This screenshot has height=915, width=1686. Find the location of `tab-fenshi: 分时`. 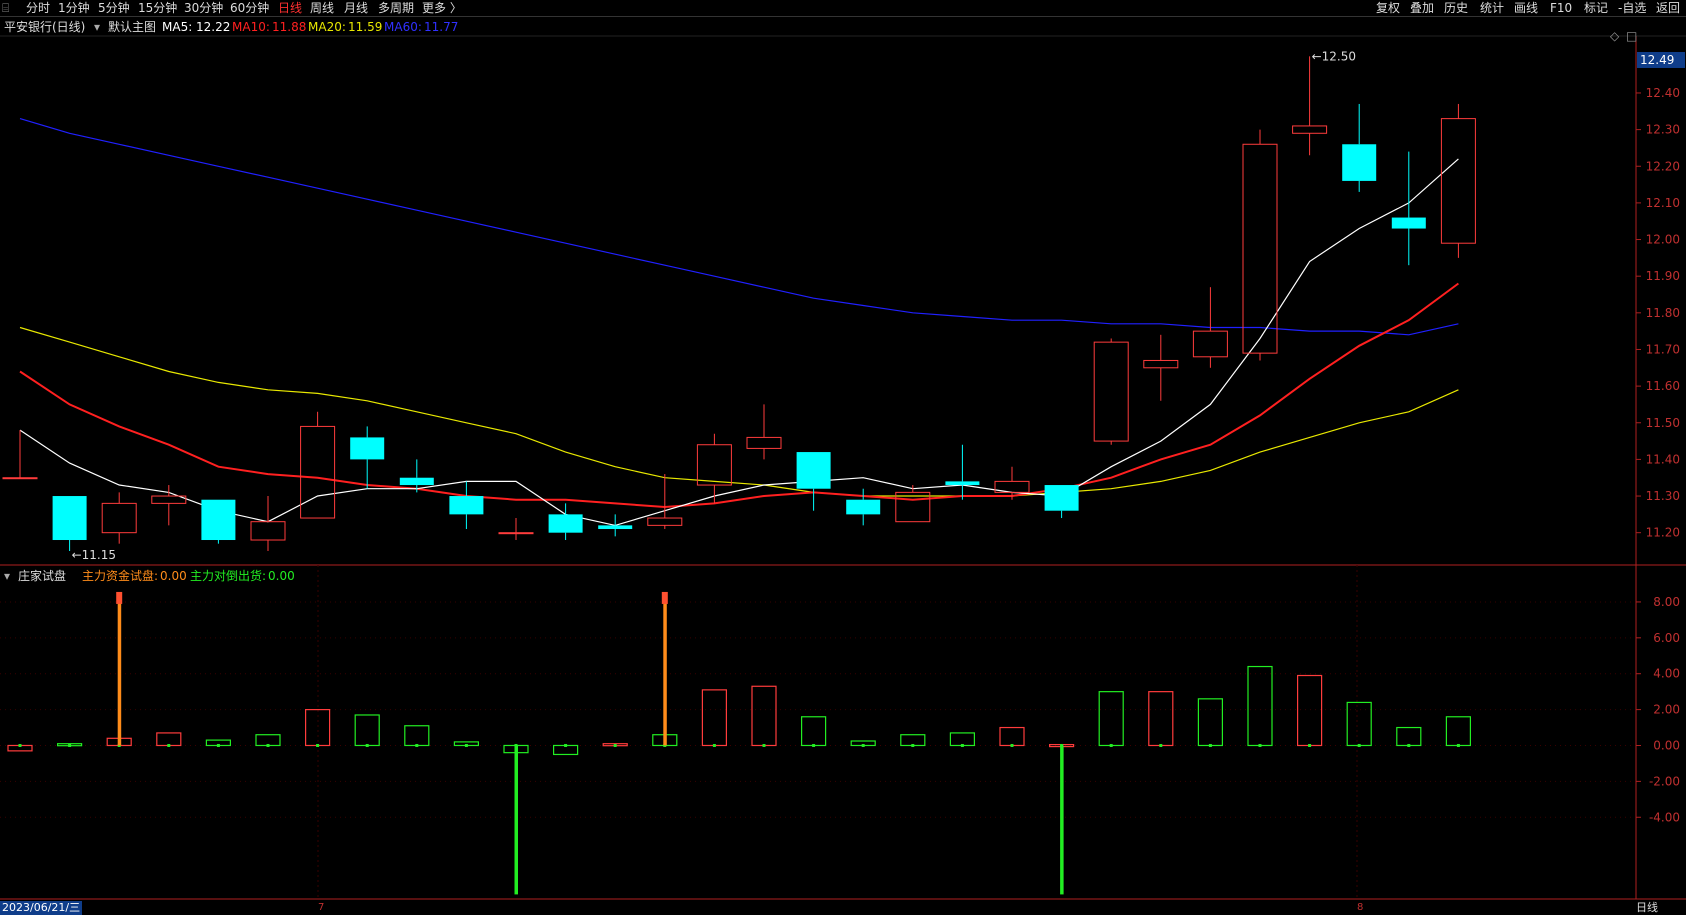

tab-fenshi: 分时 is located at coordinates (38, 8).